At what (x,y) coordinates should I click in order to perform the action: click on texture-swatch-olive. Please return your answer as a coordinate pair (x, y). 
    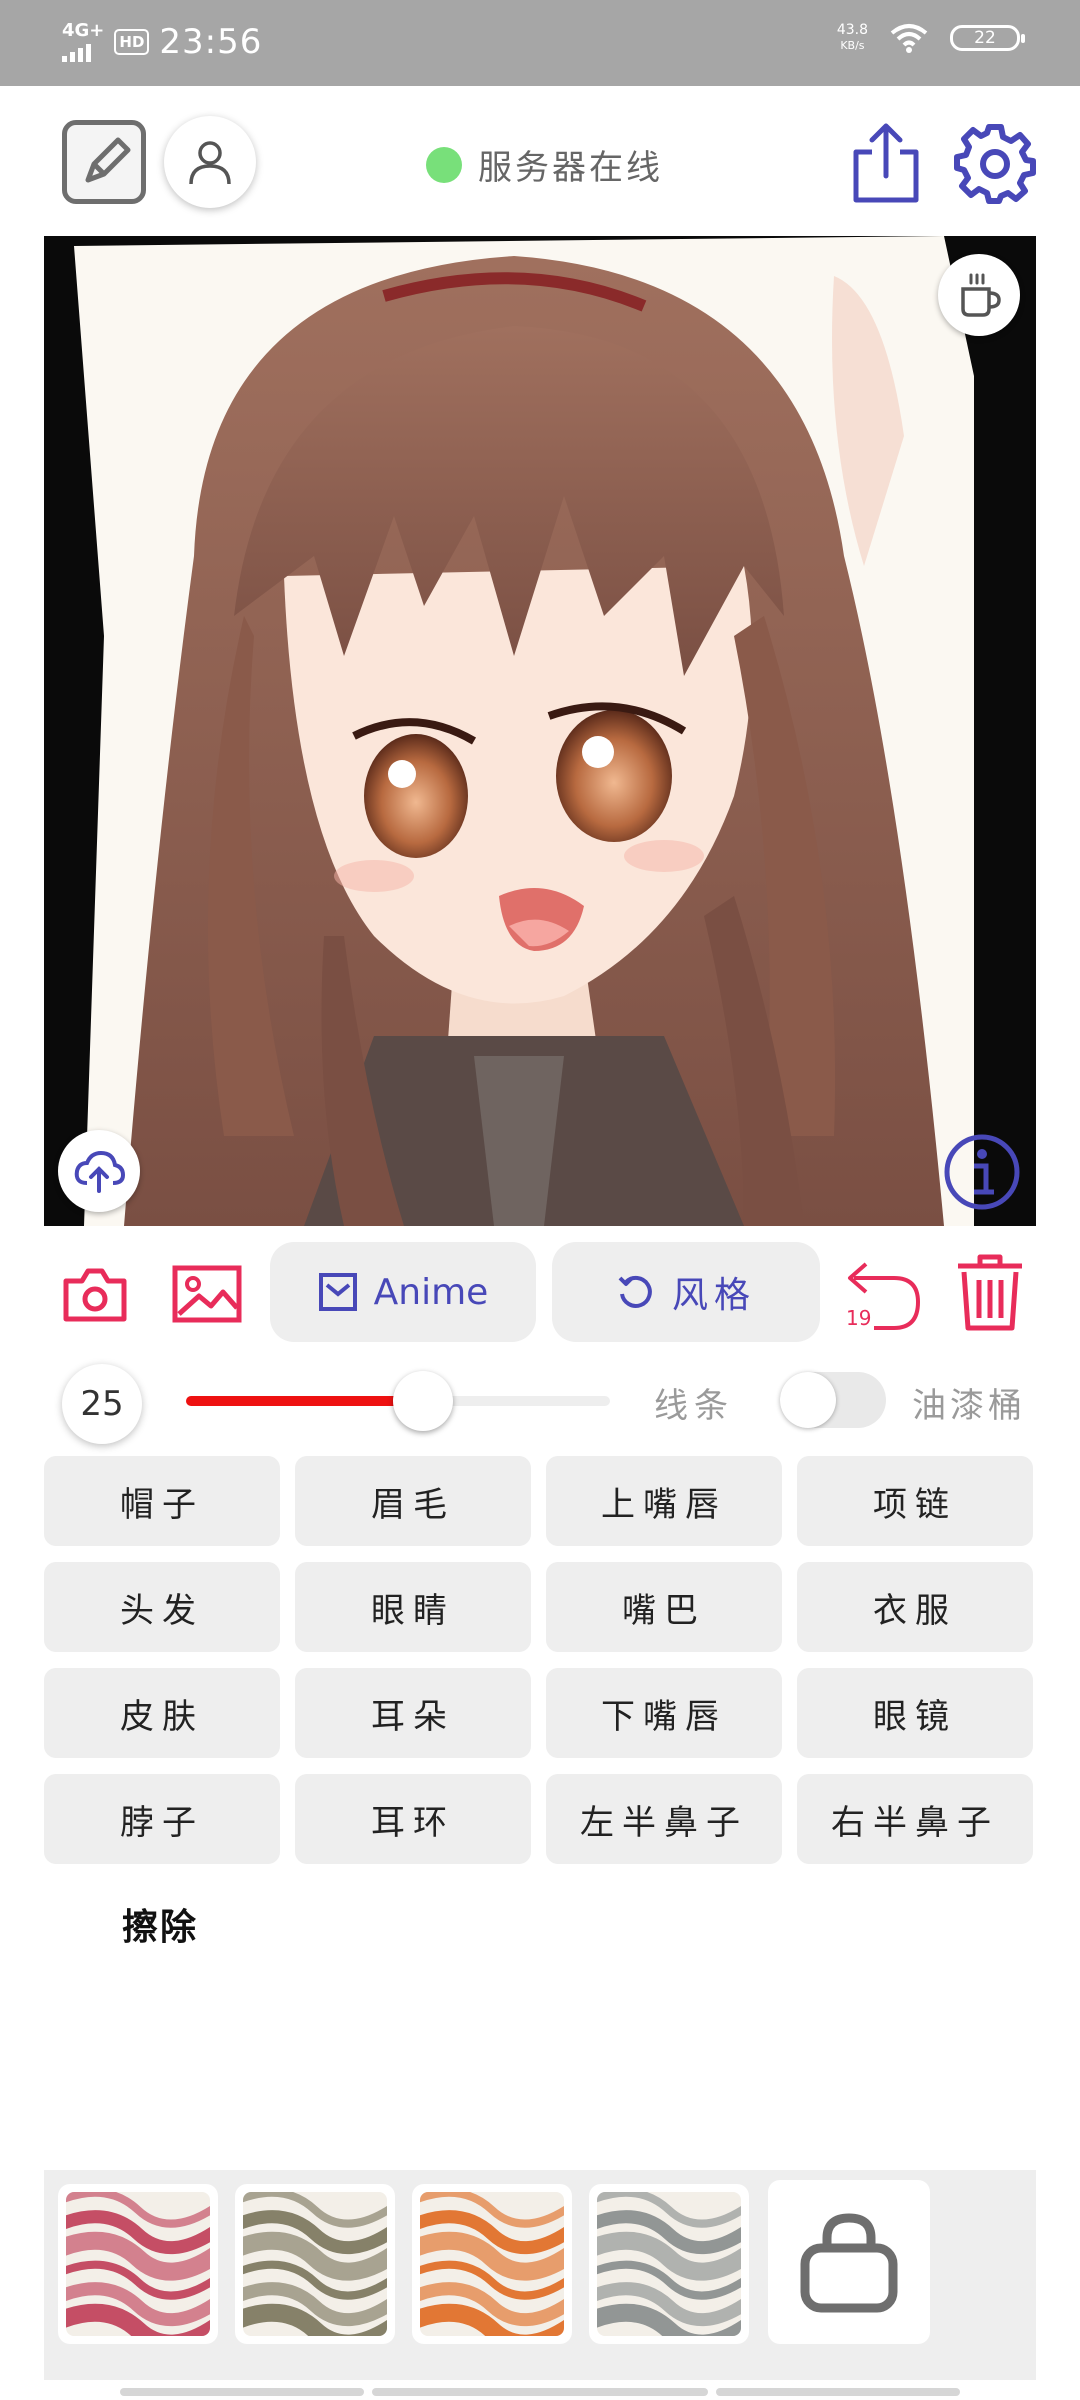
    Looking at the image, I should click on (315, 2264).